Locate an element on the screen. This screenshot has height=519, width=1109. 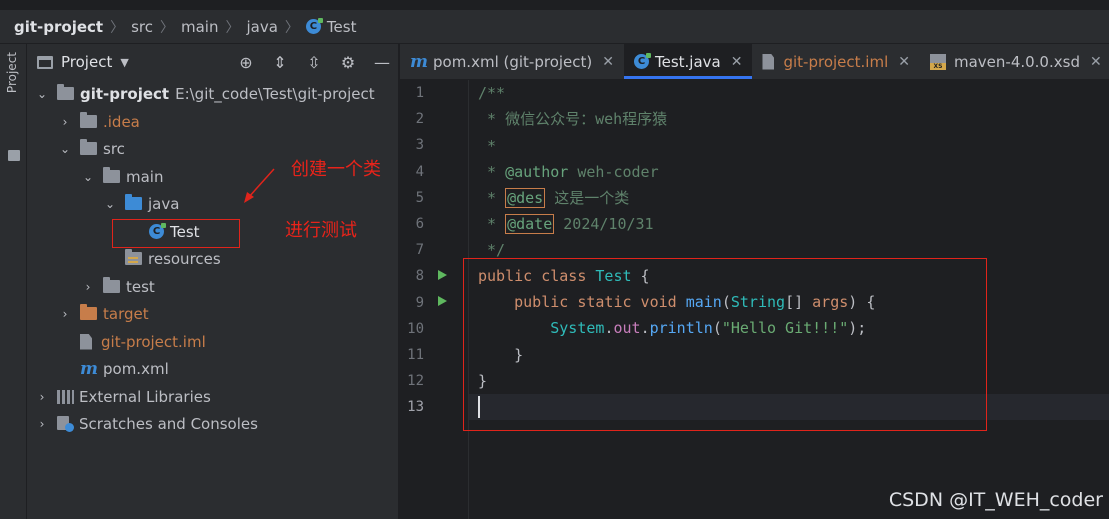
code-line-3: * is located at coordinates (487, 146).